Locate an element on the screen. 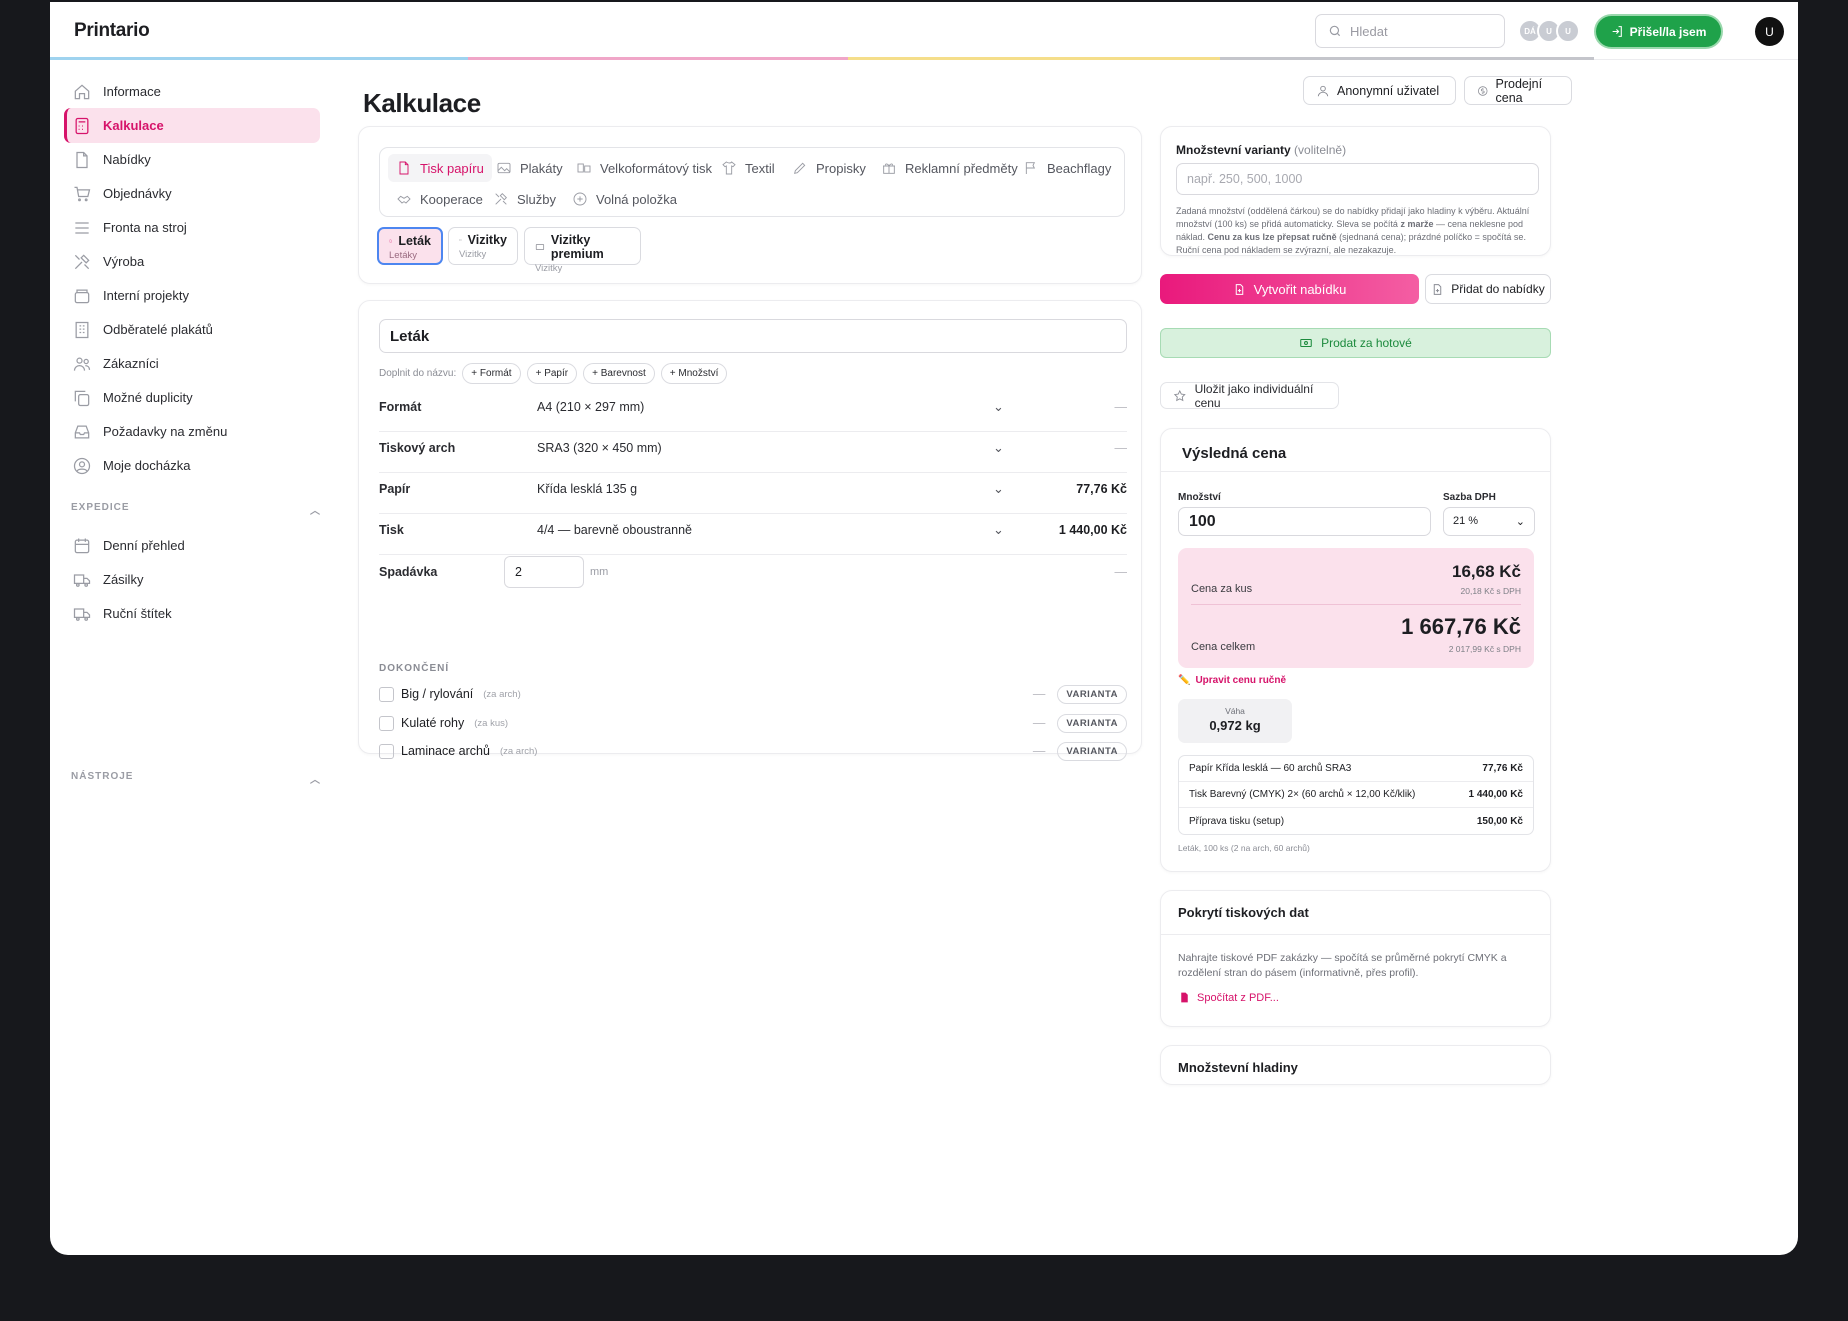 The image size is (1848, 1321). finishing-label: Big / rylování is located at coordinates (437, 694).